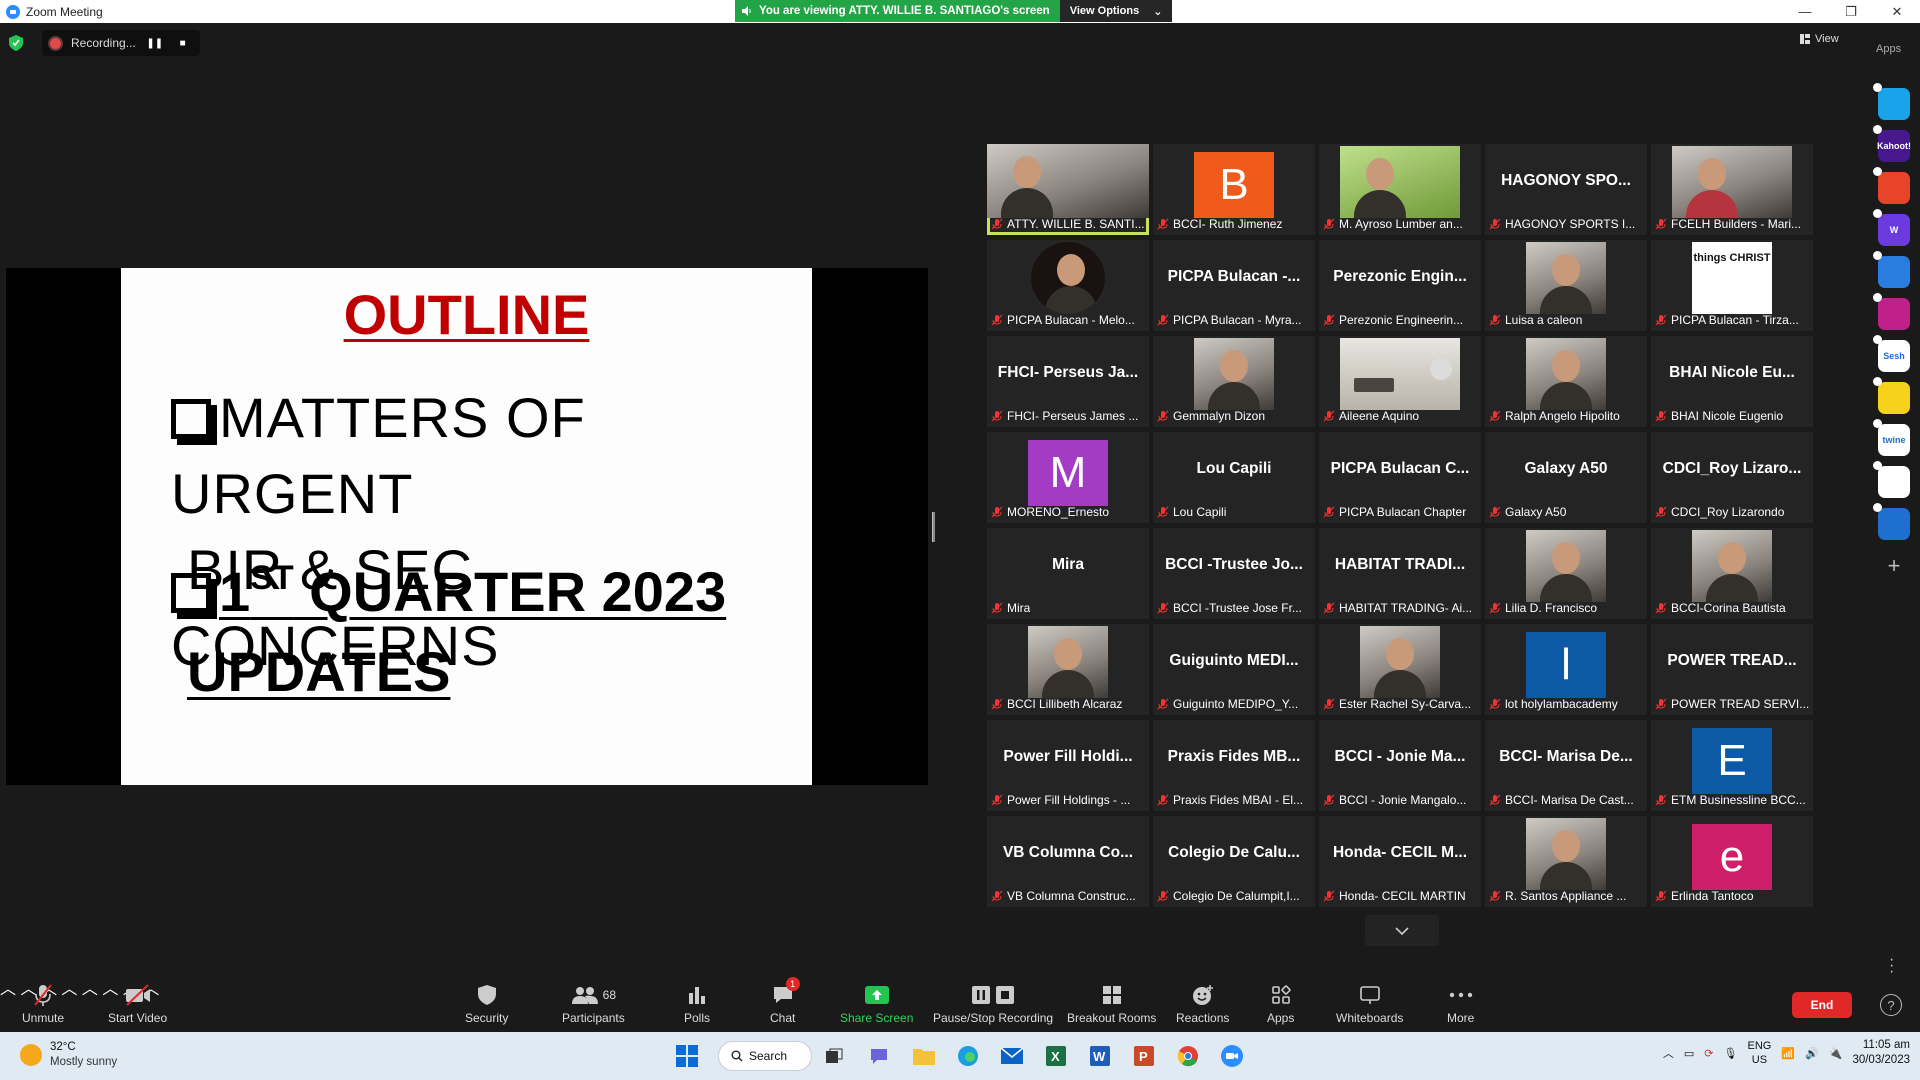 This screenshot has height=1080, width=1920. Describe the element at coordinates (1400, 477) in the screenshot. I see `participant-tile: PICPA Bulacan C... PICPA Bulacan Chapter` at that location.